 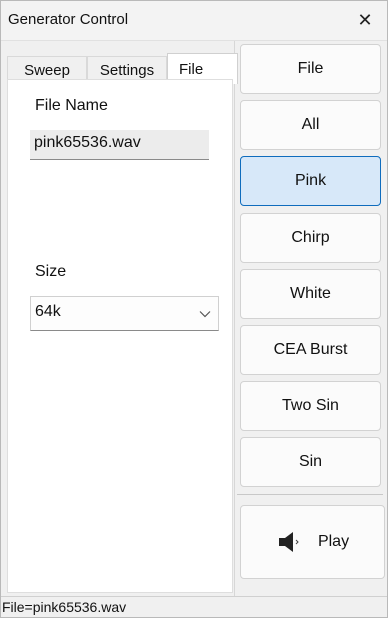 I want to click on all-button-label: All, so click(x=310, y=124).